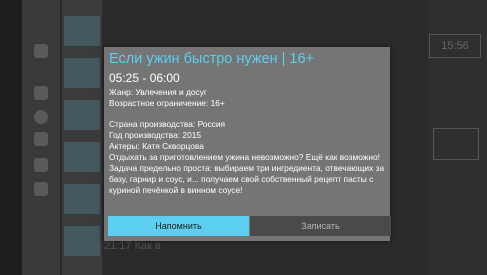  I want to click on program-actors: Актеры: Катя Скворцова, so click(156, 146).